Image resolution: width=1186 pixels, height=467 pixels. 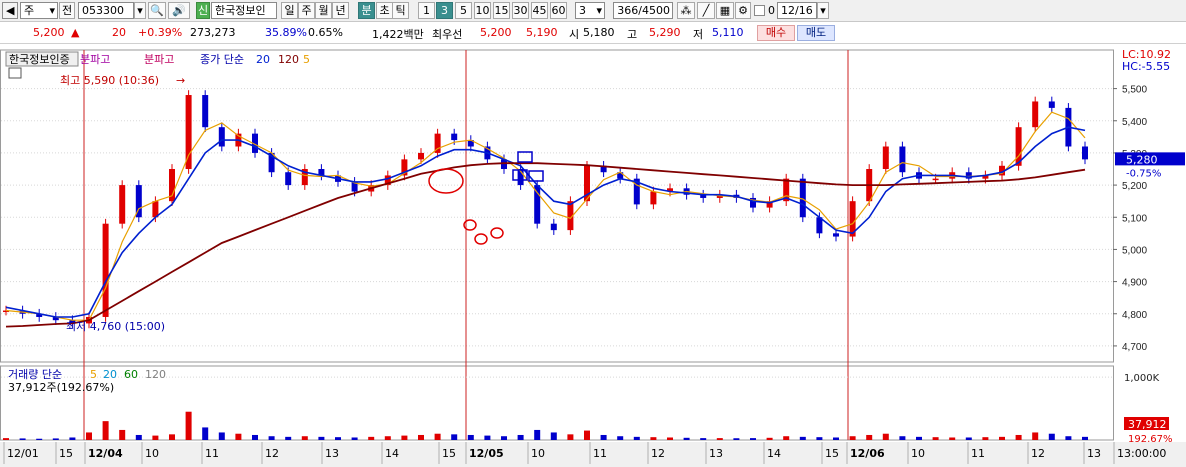 What do you see at coordinates (323, 10) in the screenshot?
I see `period-tab-2: 월` at bounding box center [323, 10].